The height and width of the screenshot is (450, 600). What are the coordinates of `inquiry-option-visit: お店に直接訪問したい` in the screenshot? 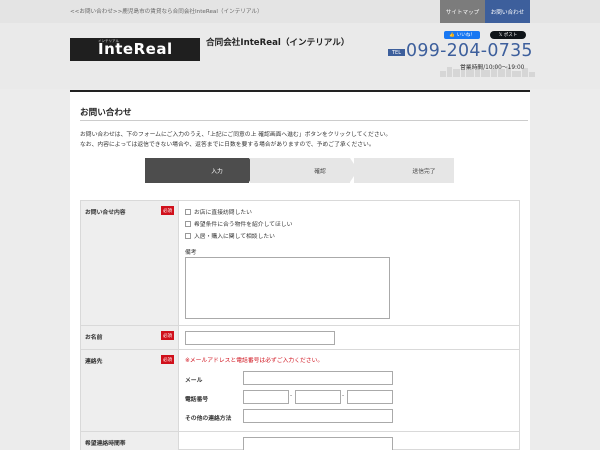 It's located at (218, 211).